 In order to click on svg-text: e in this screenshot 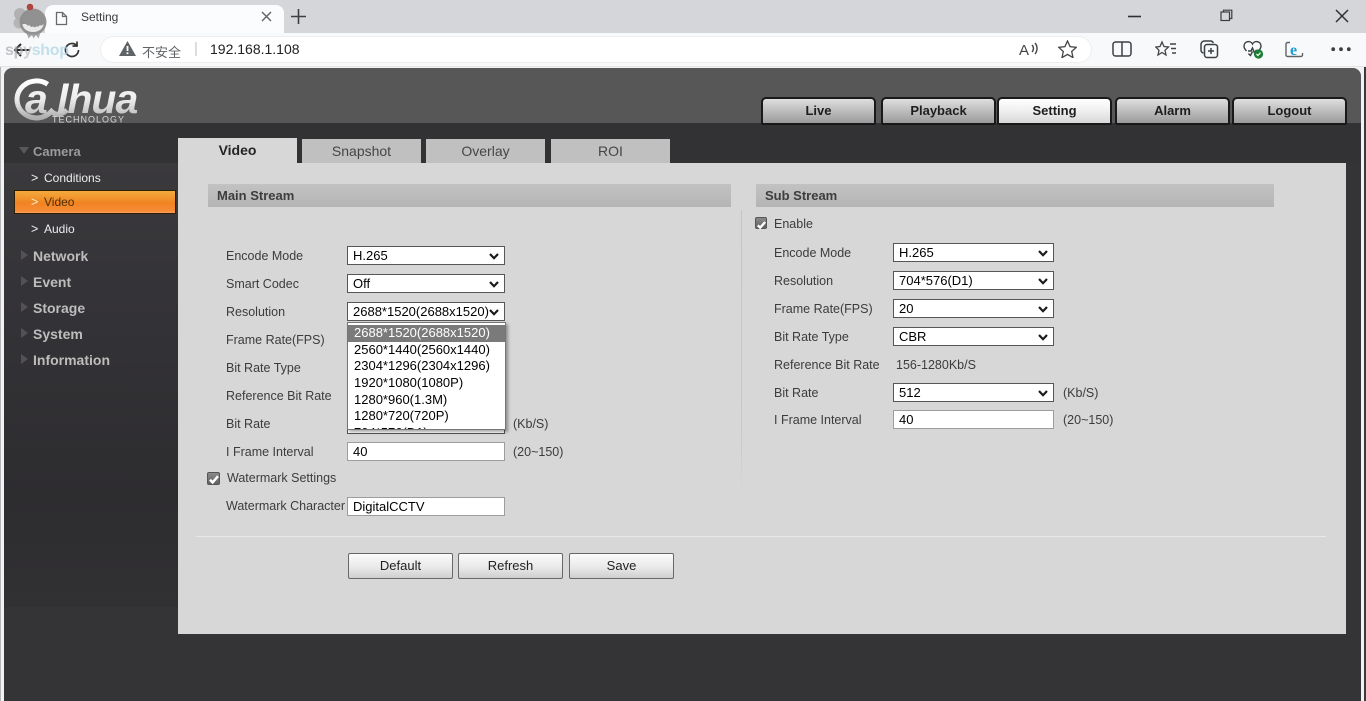, I will do `click(1293, 50)`.